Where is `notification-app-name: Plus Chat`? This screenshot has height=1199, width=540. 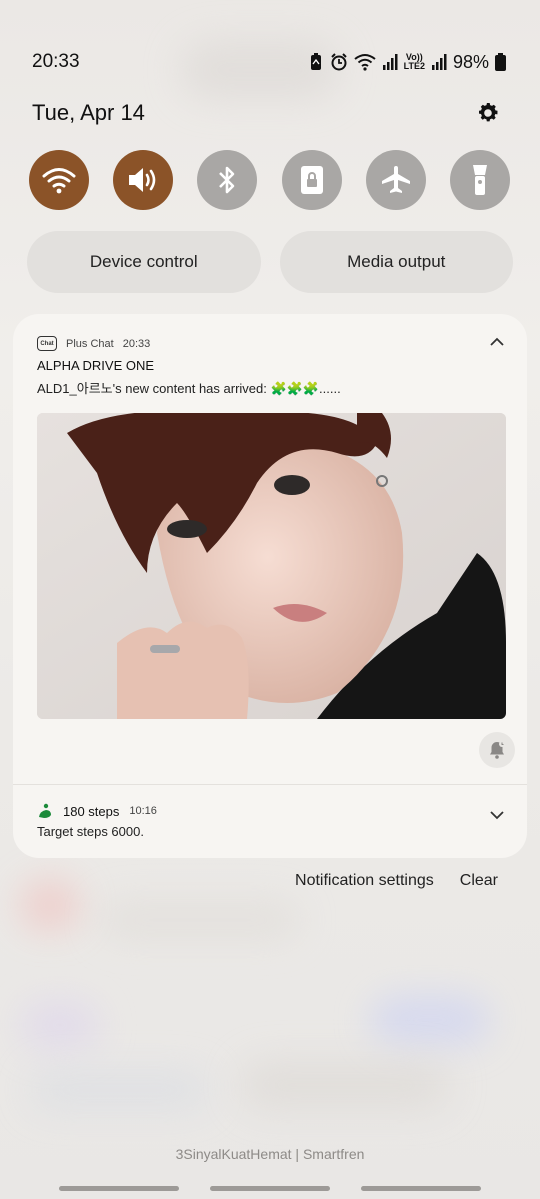 notification-app-name: Plus Chat is located at coordinates (90, 343).